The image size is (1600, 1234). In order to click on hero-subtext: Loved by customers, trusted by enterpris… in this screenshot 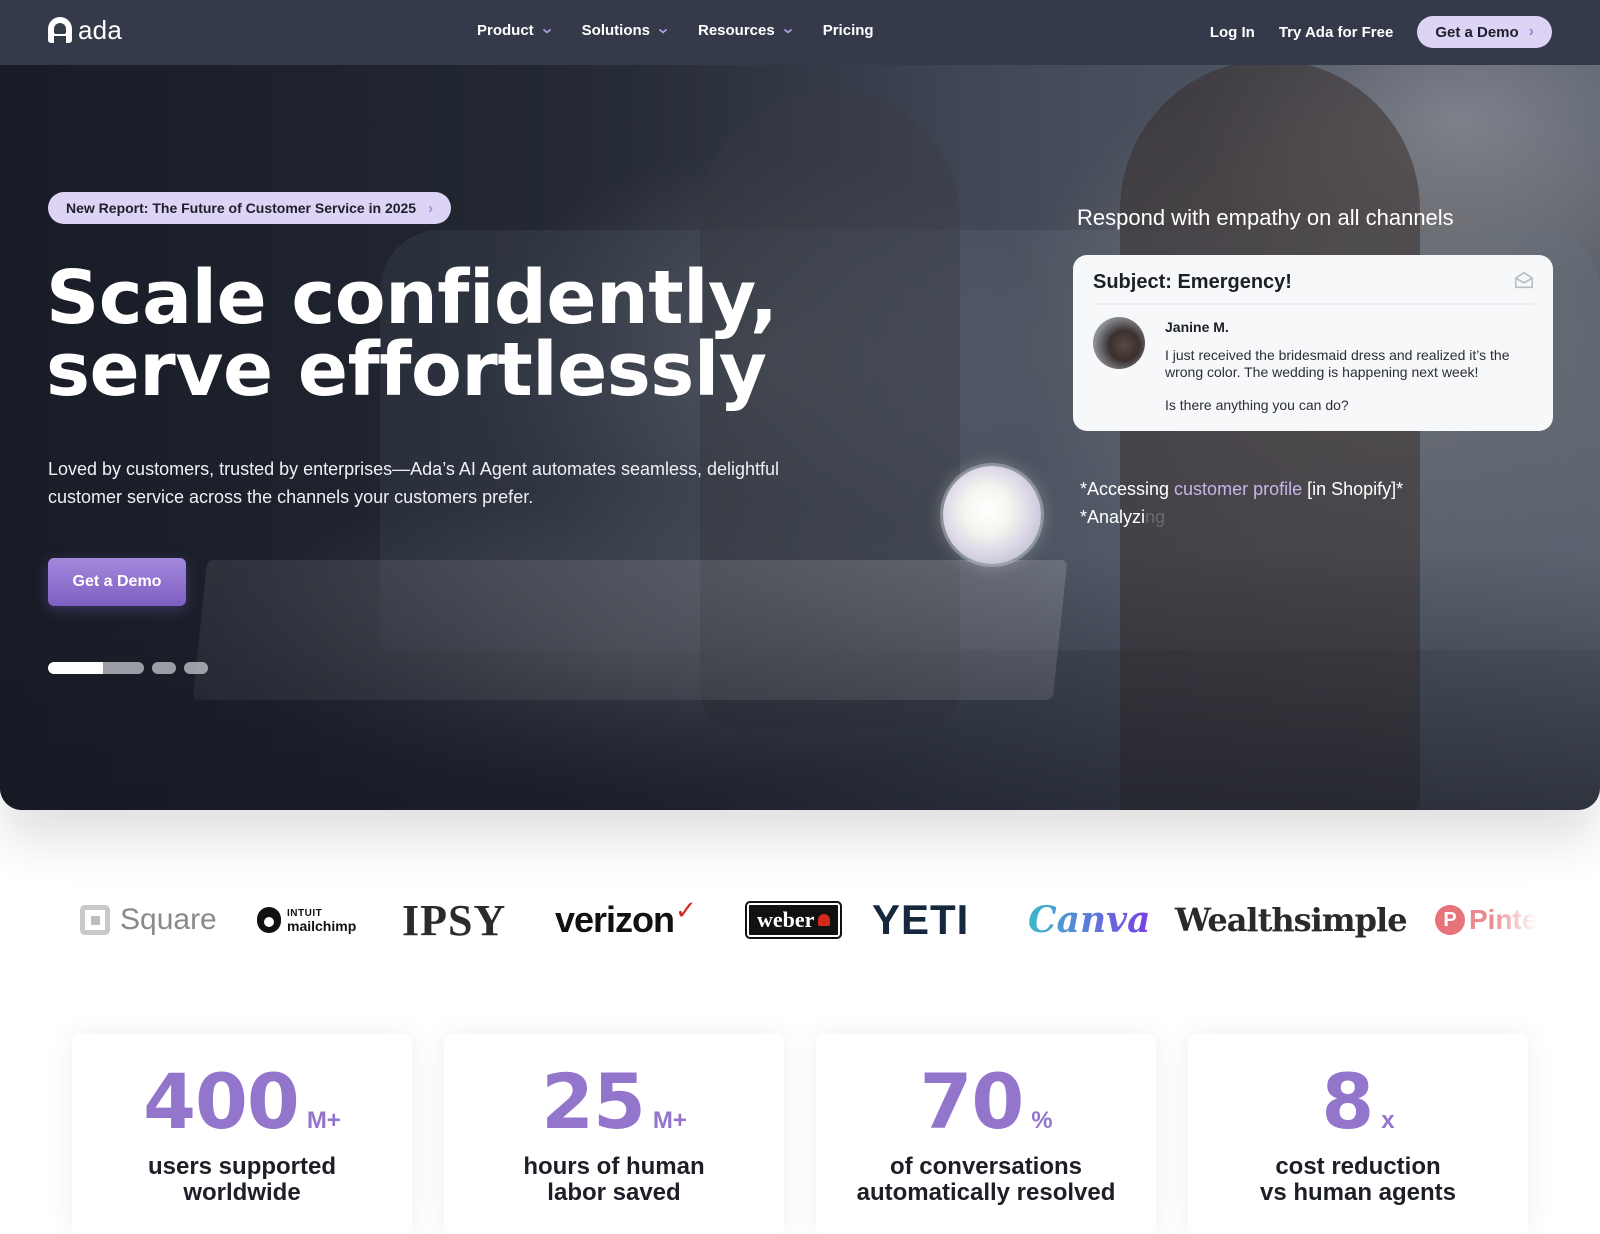, I will do `click(414, 483)`.